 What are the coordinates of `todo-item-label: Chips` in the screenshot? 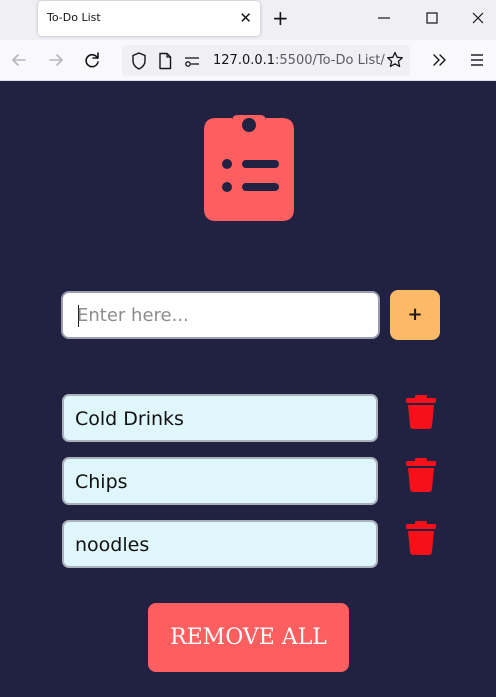 It's located at (101, 482).